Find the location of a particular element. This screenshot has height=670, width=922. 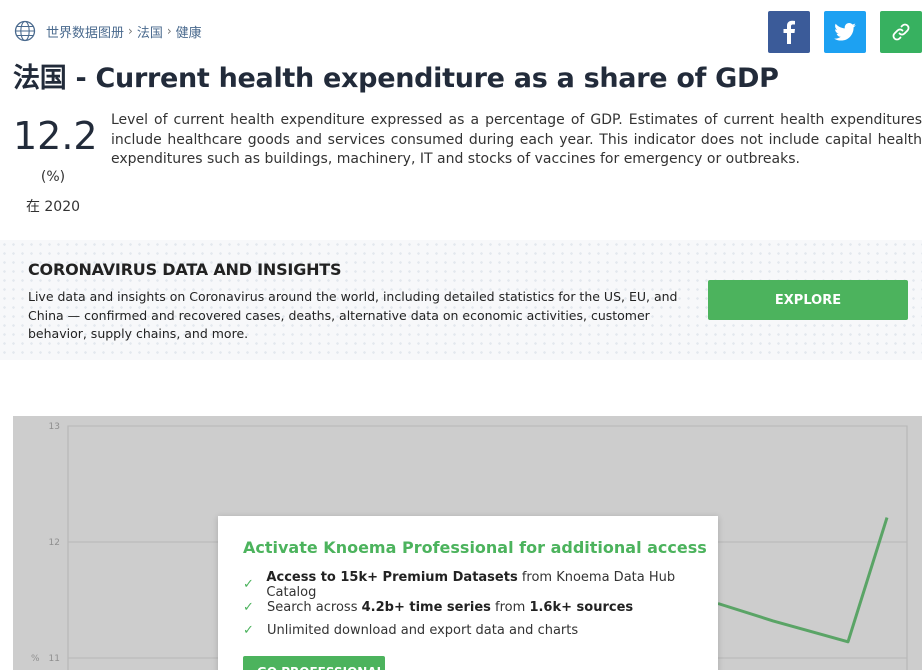

feature-text: from is located at coordinates (510, 607).